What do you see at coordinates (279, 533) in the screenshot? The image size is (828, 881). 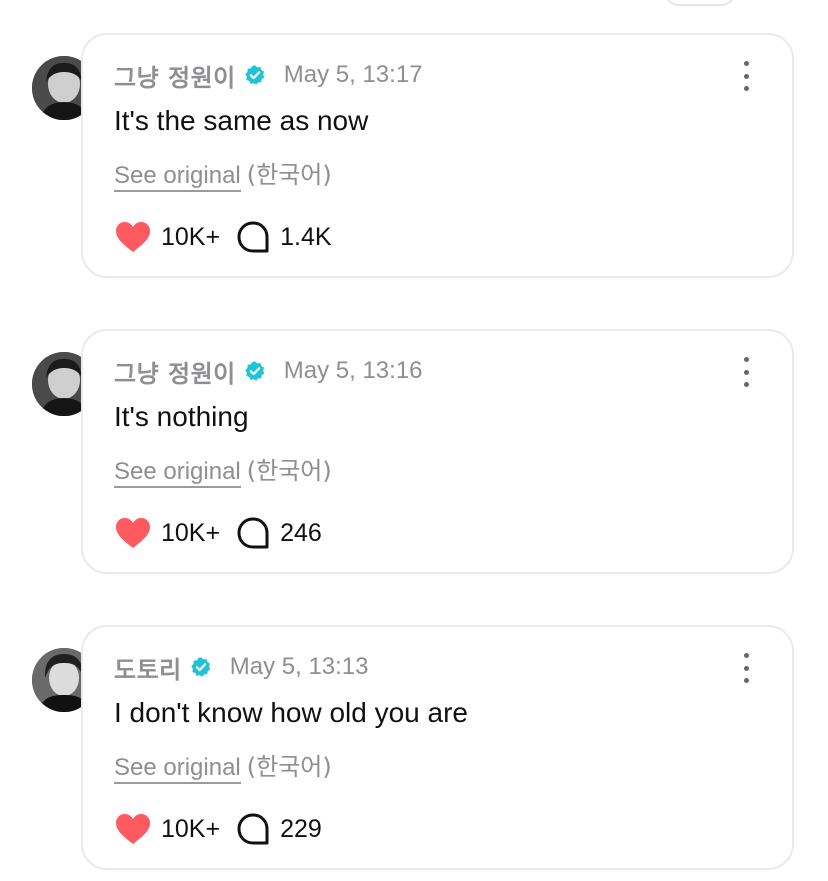 I see `reply-button: 246` at bounding box center [279, 533].